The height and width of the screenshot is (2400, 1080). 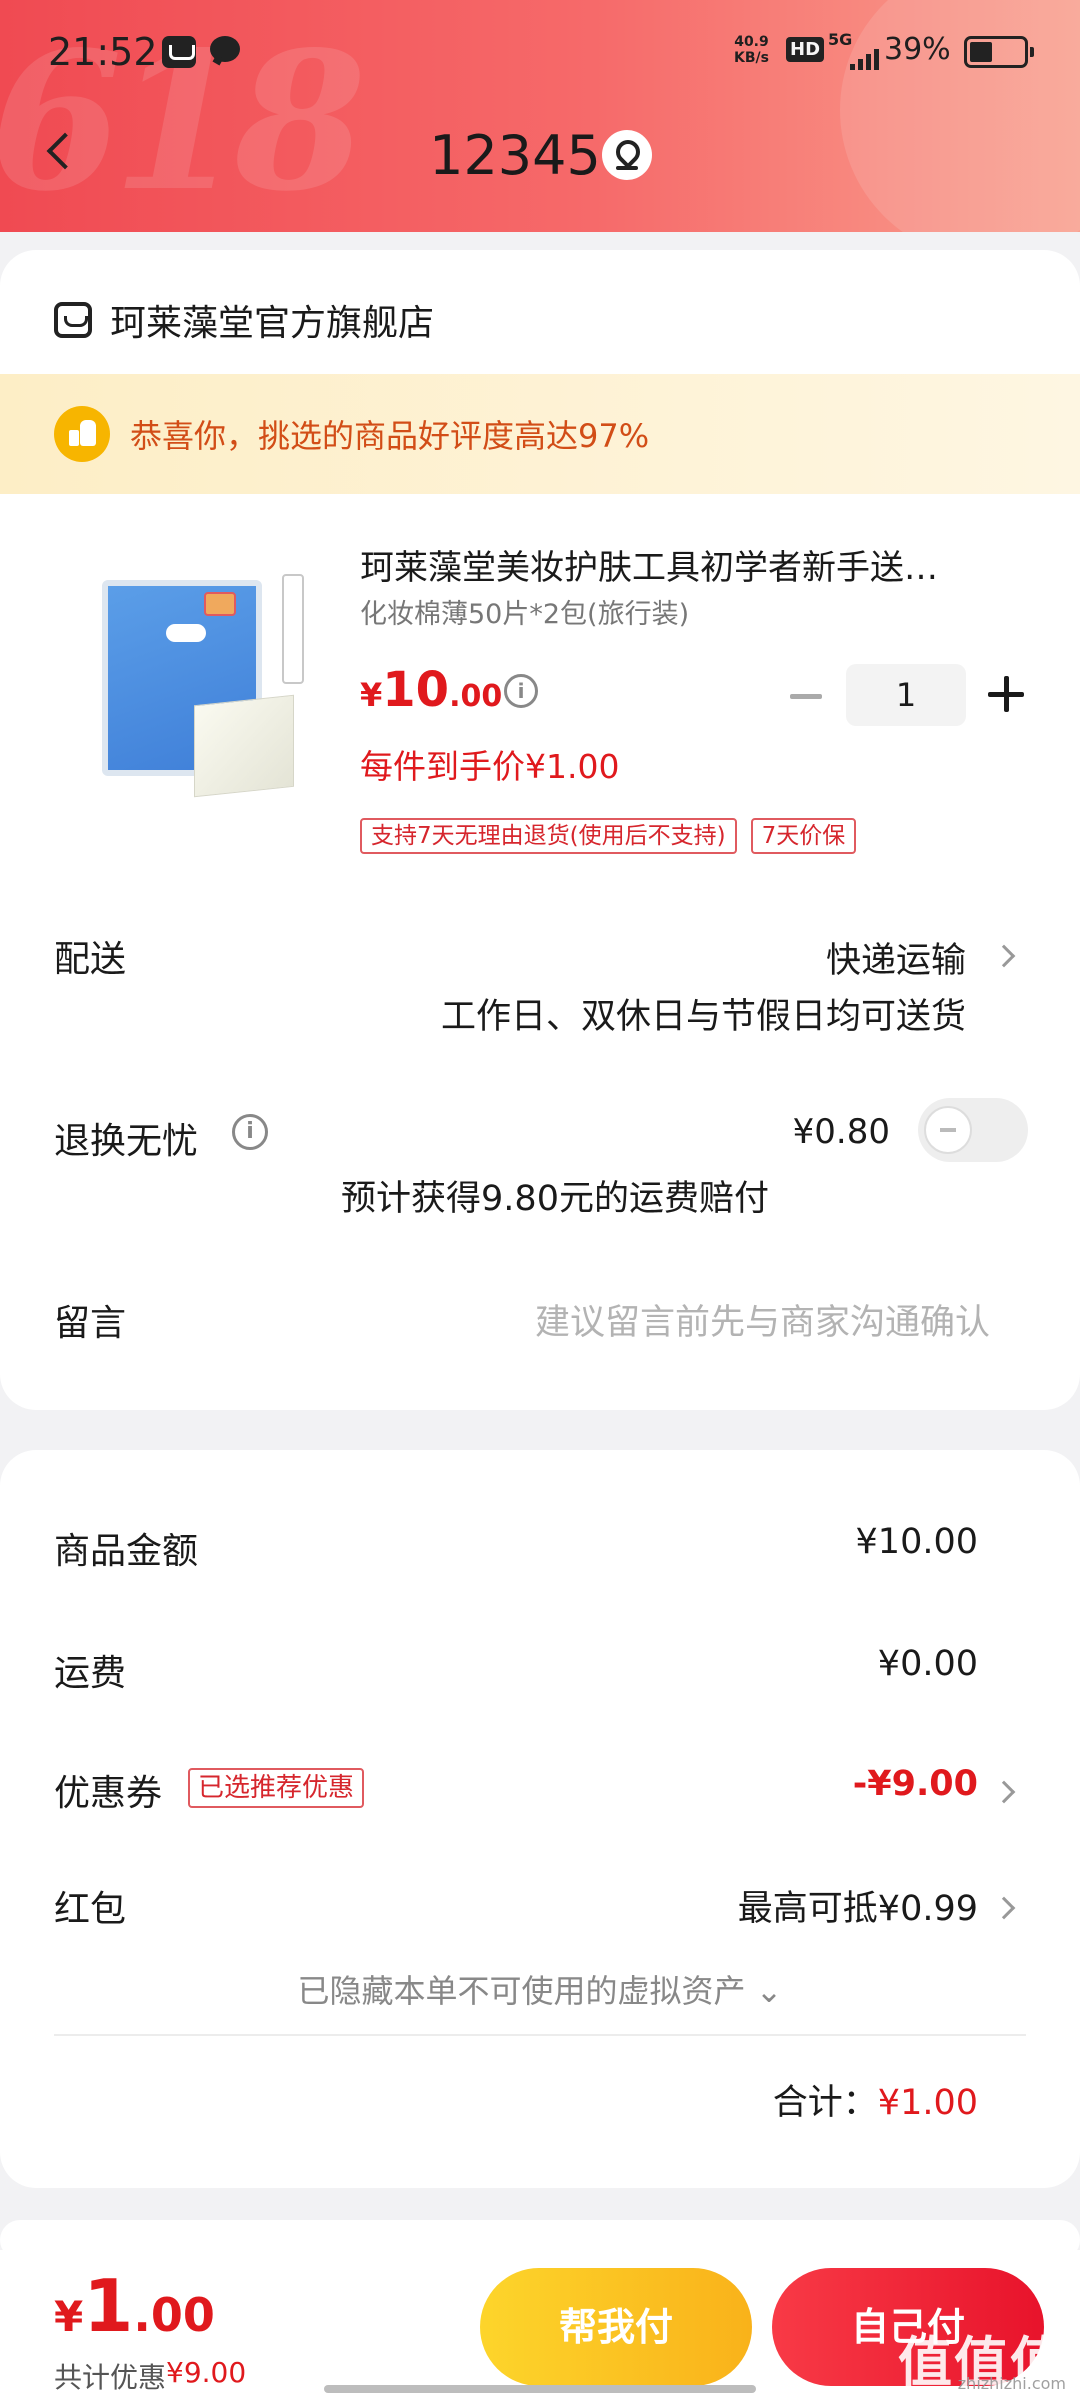 I want to click on network-speed: 40.9 KB/s, so click(x=751, y=50).